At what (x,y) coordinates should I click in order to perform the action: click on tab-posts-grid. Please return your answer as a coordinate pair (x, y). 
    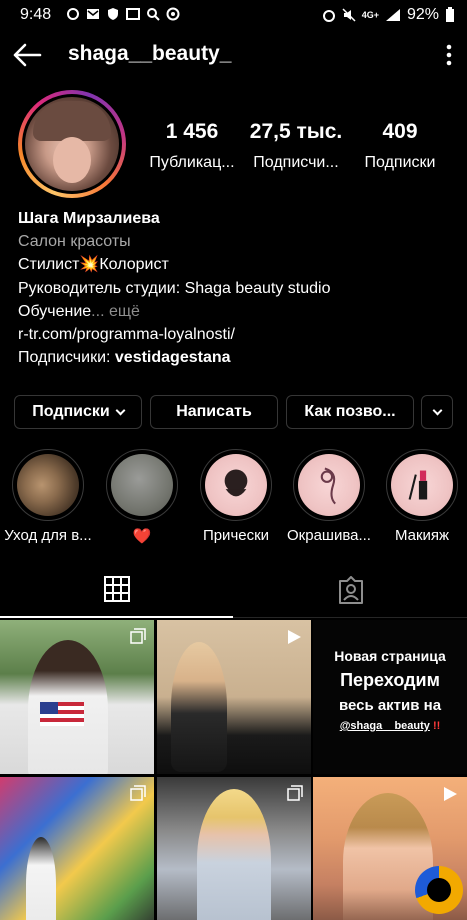
    Looking at the image, I should click on (116, 590).